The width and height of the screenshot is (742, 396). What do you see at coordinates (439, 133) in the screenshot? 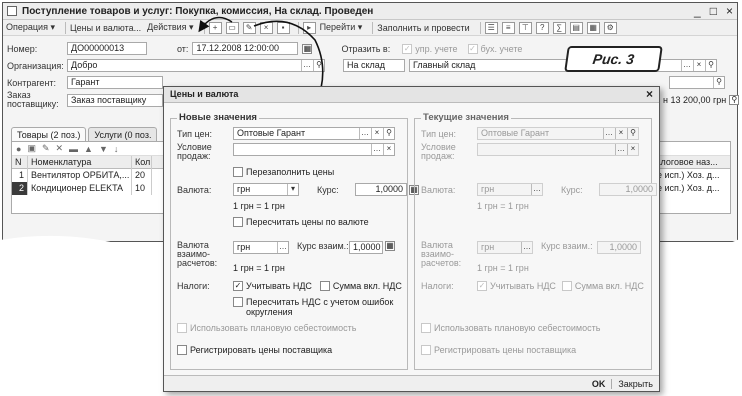
I see `cur-price-type-label: Тип цен:` at bounding box center [439, 133].